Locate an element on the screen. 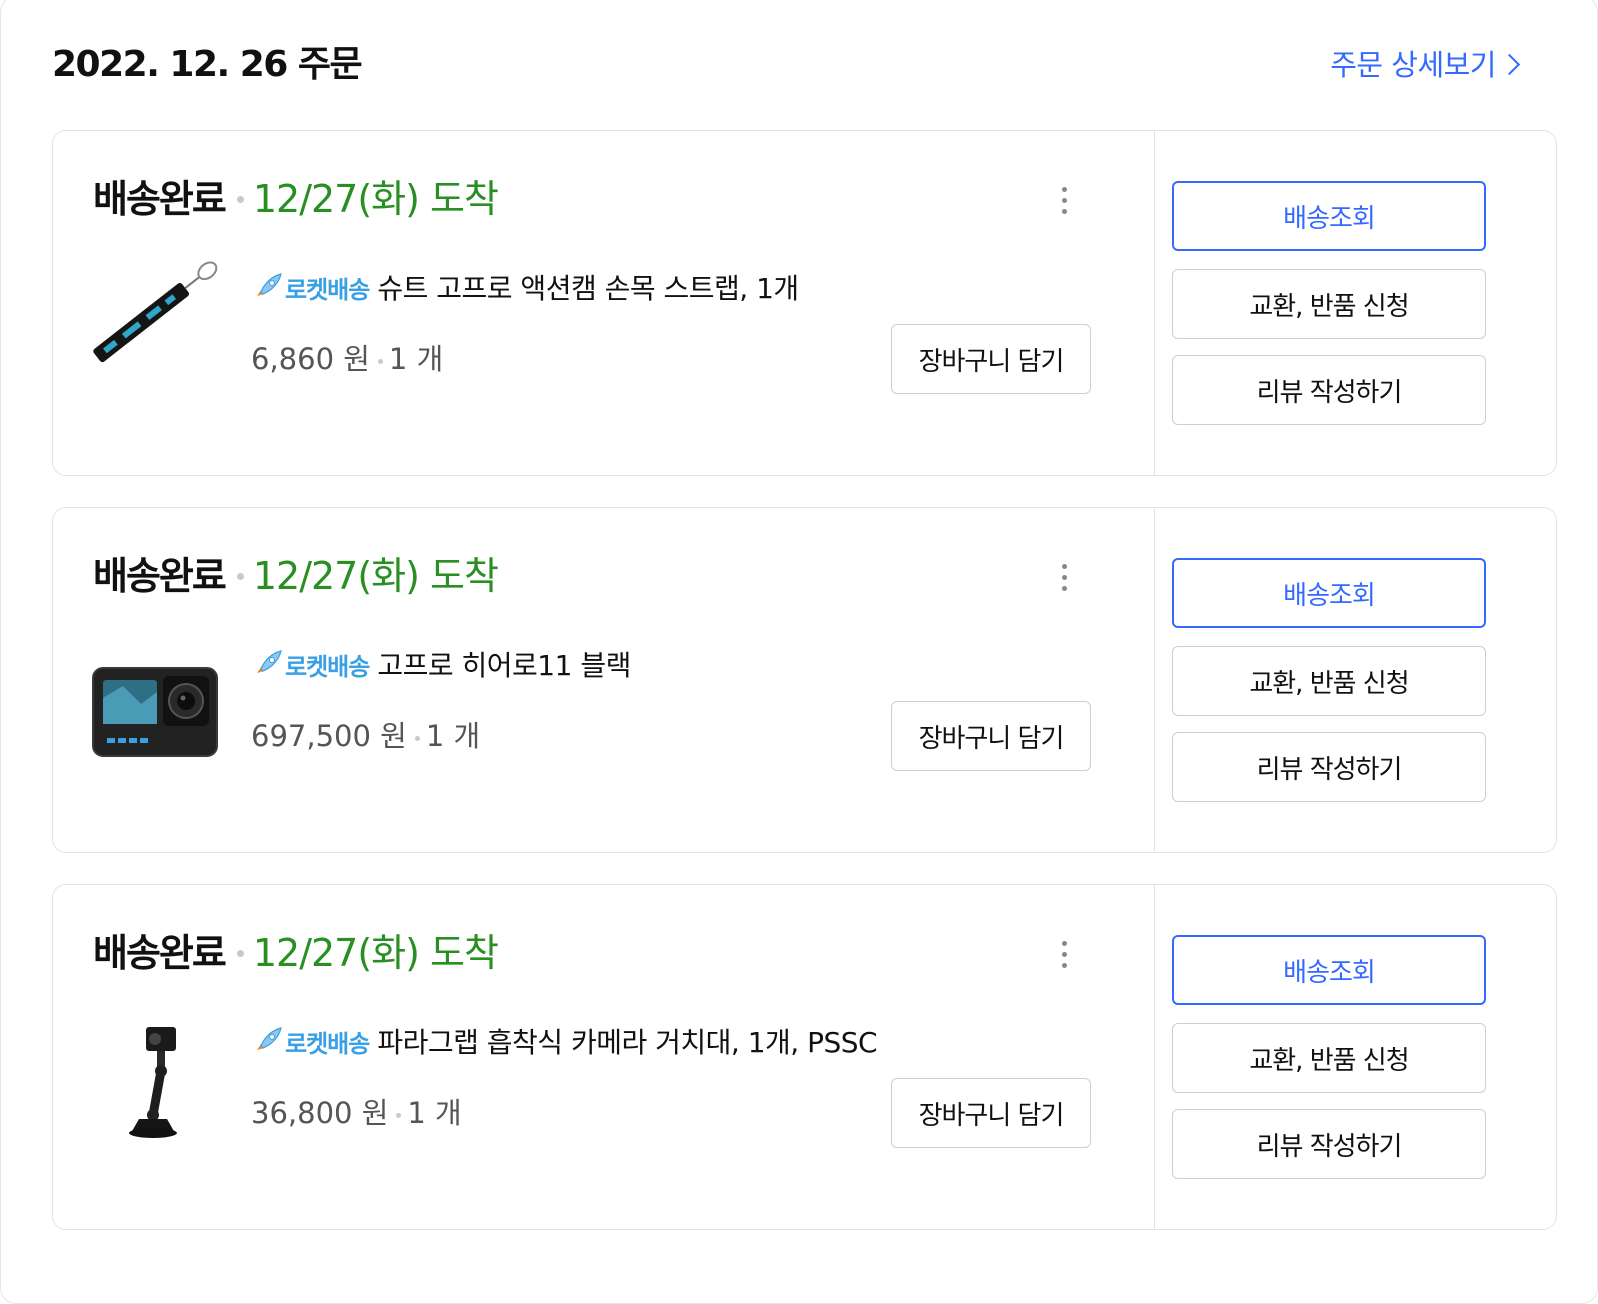 This screenshot has height=1304, width=1598. product-title: 로켓배송 슈트 고프로 액션캠 손목 스트랩, 1개 is located at coordinates (591, 291).